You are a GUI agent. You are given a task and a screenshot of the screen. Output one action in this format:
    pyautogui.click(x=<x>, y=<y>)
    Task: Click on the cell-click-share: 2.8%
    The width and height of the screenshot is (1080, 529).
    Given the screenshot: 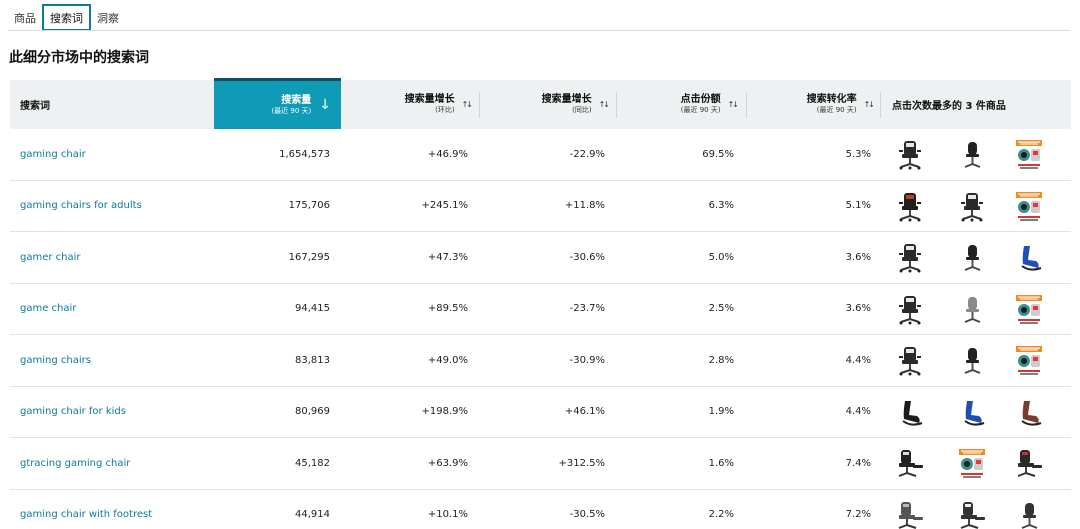 What is the action you would take?
    pyautogui.click(x=721, y=360)
    